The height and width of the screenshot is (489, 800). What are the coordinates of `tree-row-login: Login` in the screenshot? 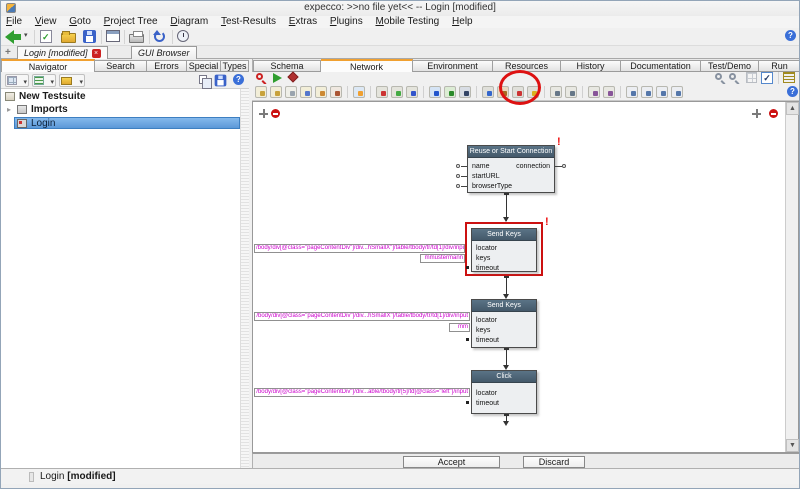 It's located at (127, 123).